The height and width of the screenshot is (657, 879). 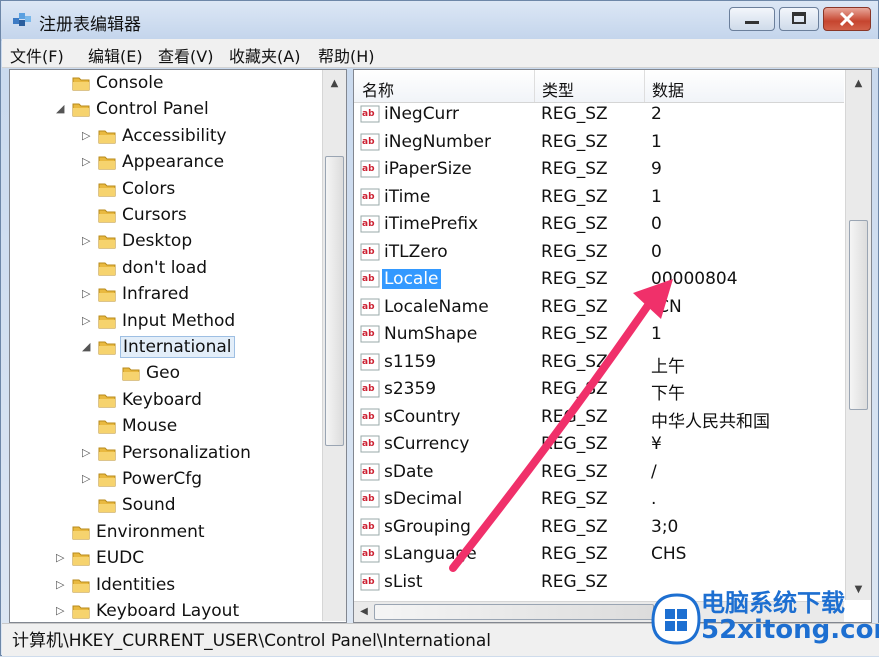 I want to click on tree-item: ▷ PowerCfg, so click(x=166, y=481).